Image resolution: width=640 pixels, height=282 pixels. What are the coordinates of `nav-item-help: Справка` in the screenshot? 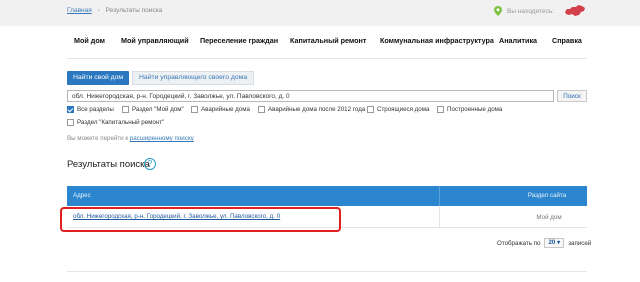 It's located at (567, 40).